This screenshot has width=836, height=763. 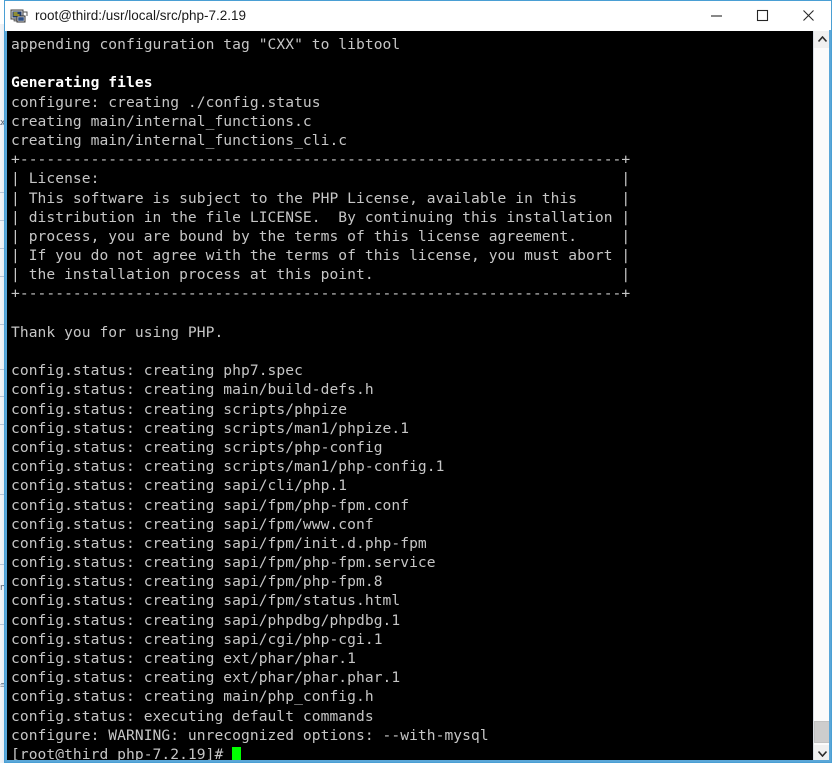 I want to click on terminal-line: configure: creating ./config.status, so click(x=166, y=102).